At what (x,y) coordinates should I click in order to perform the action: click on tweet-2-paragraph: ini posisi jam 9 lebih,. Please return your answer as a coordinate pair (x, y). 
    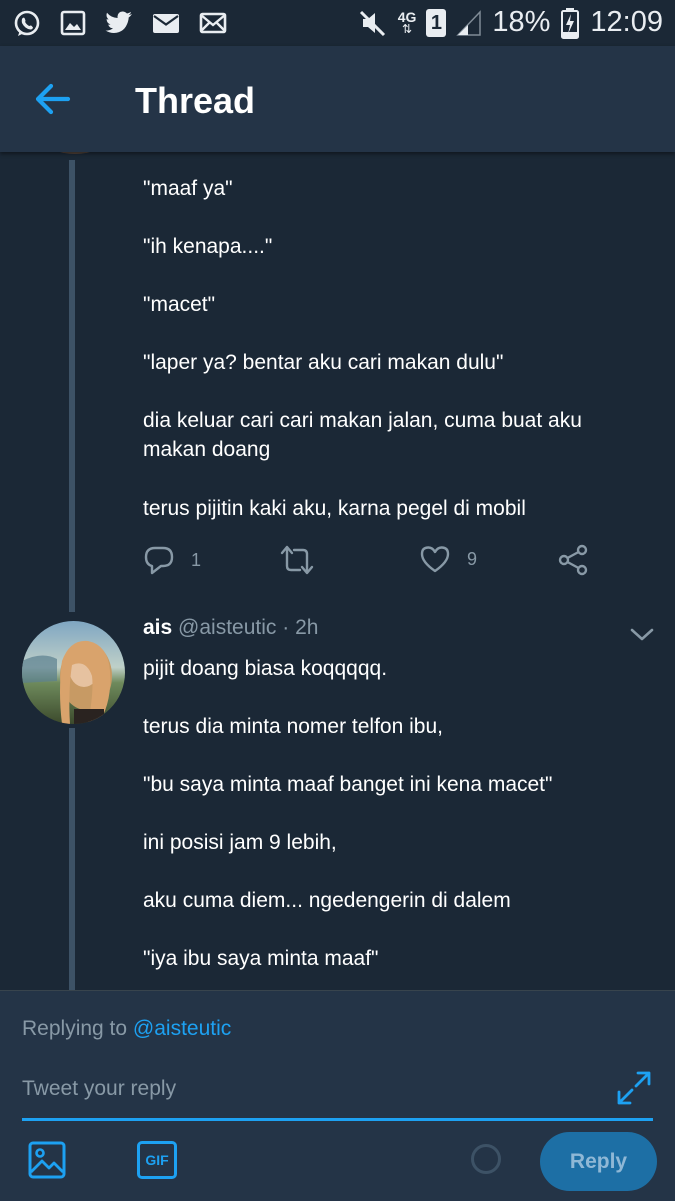
    Looking at the image, I should click on (240, 842).